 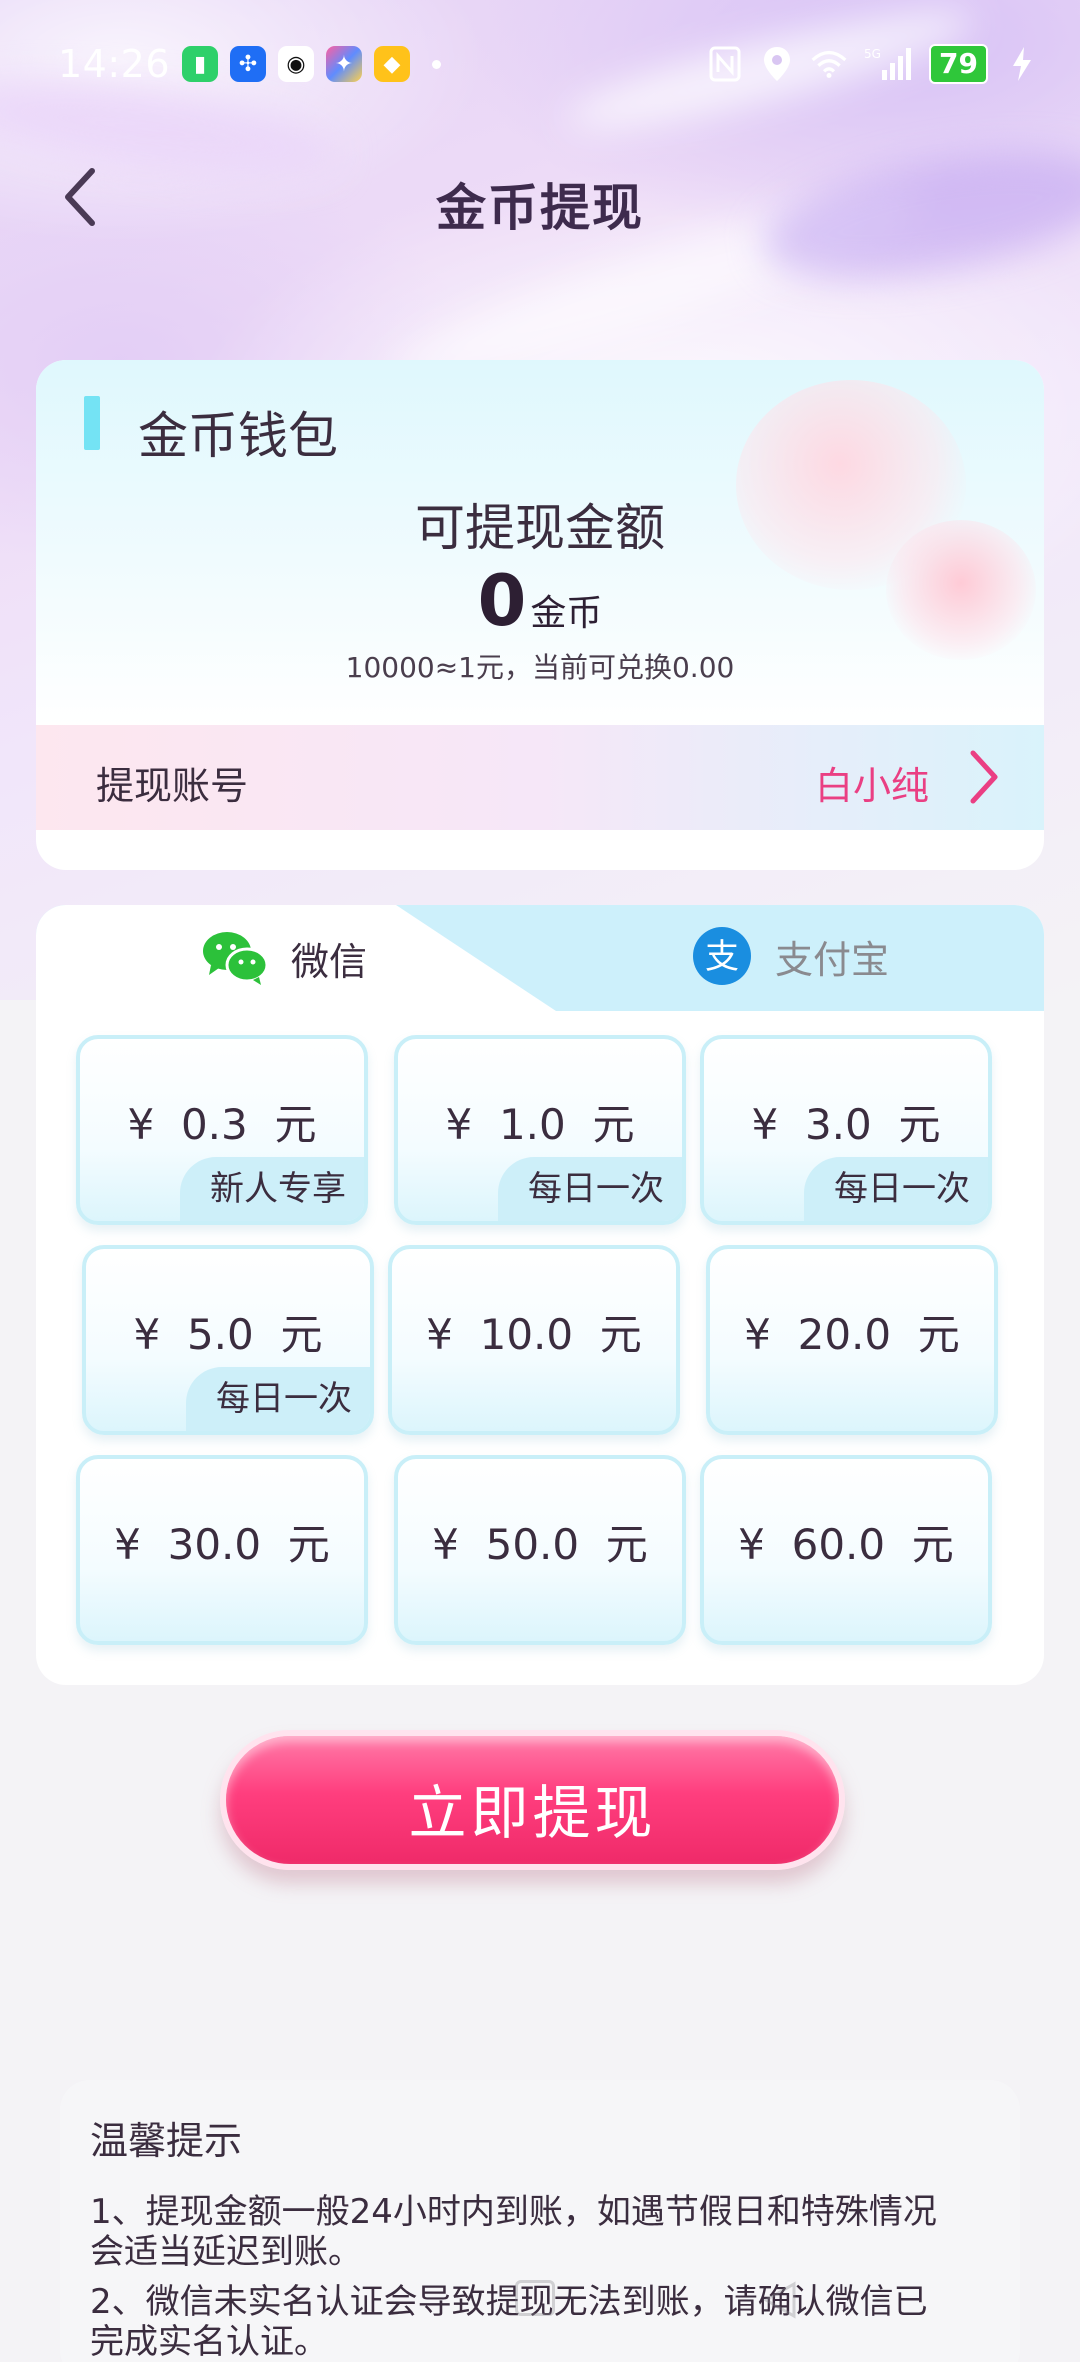 What do you see at coordinates (872, 54) in the screenshot?
I see `svg-text: 5G` at bounding box center [872, 54].